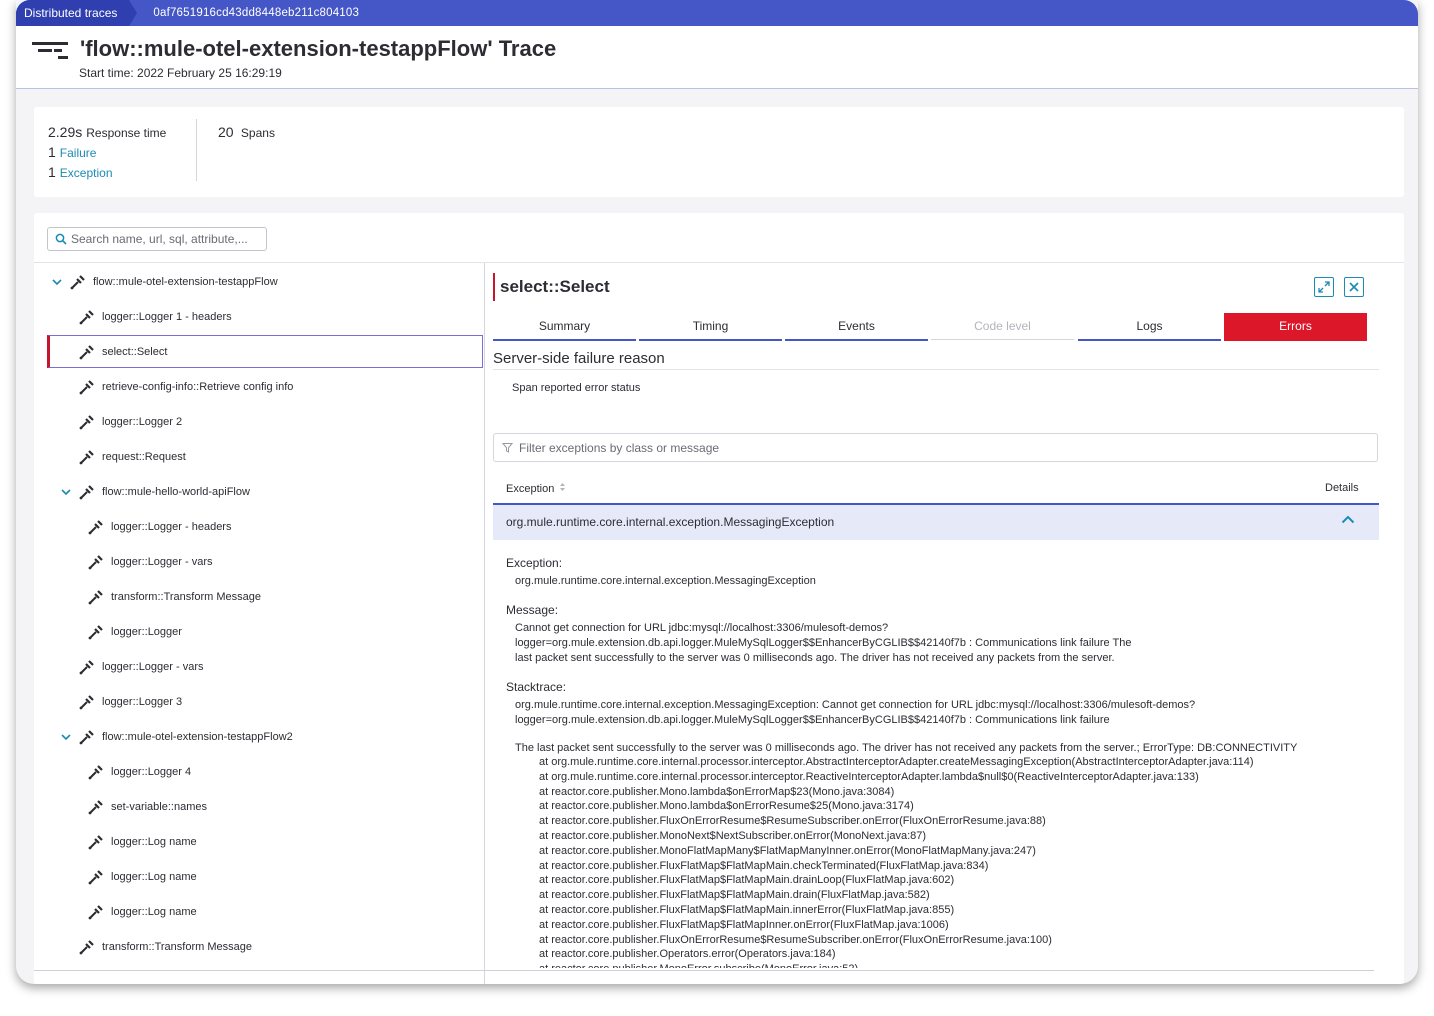 This screenshot has width=1434, height=1016. I want to click on span-tree-item: logger::Logger - headers, so click(265, 526).